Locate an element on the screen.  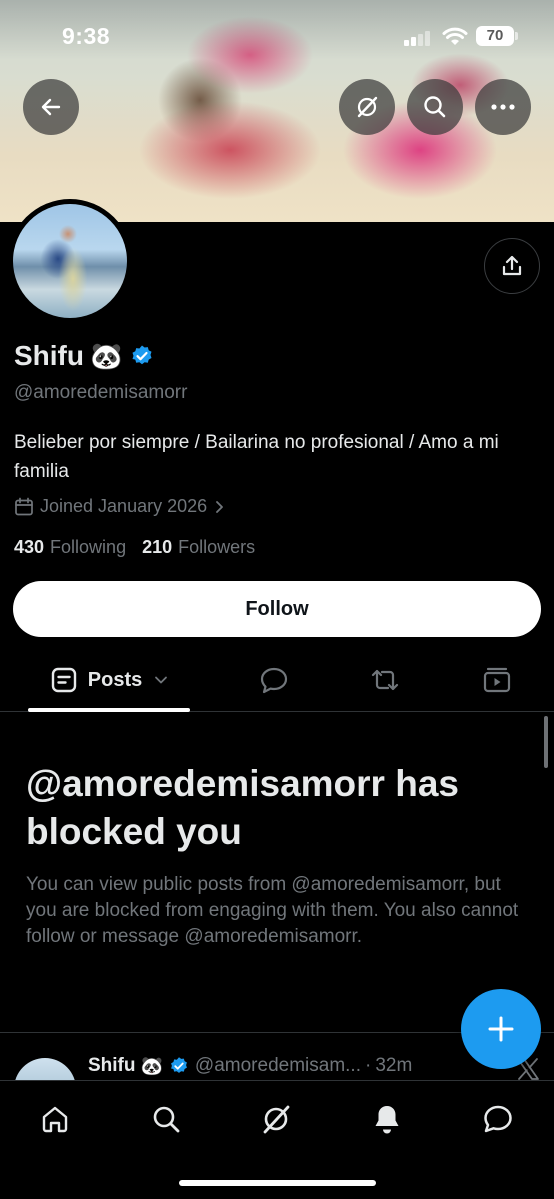
tab-replies is located at coordinates (274, 680).